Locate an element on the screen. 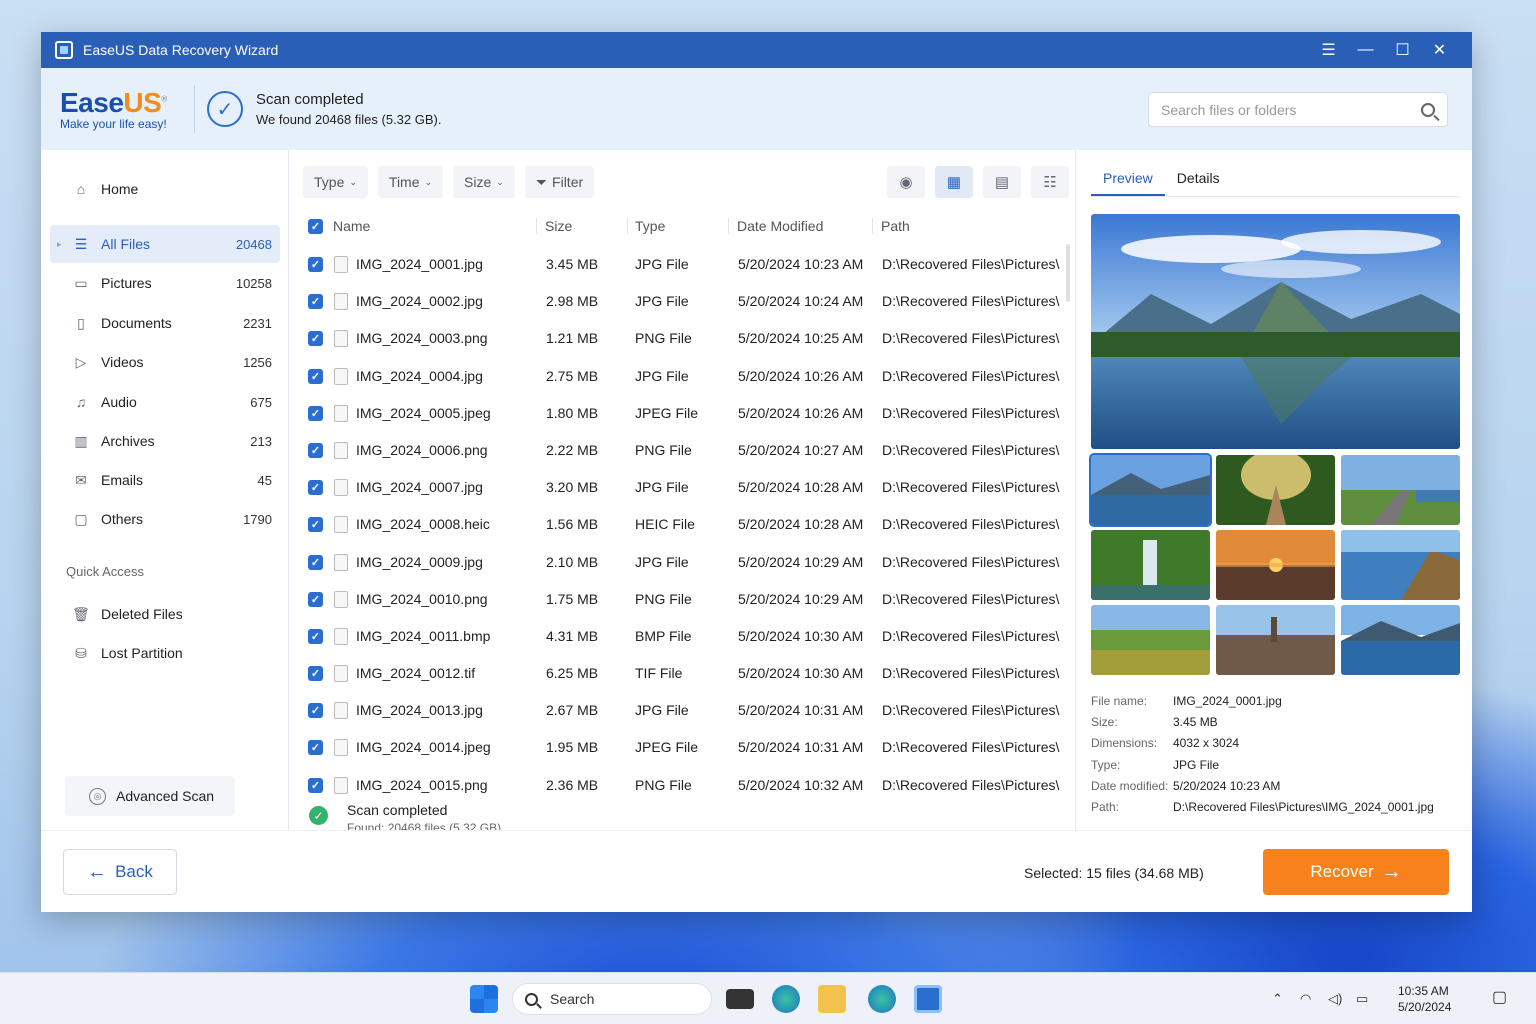  eye-icon: ◉ is located at coordinates (906, 182).